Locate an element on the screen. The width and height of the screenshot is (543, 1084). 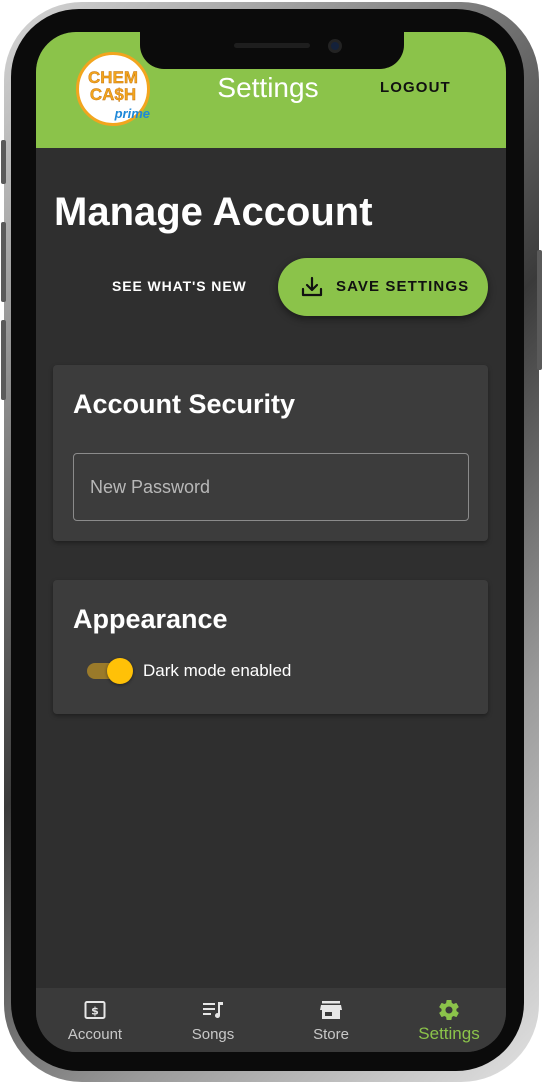
new-password-input is located at coordinates (271, 487).